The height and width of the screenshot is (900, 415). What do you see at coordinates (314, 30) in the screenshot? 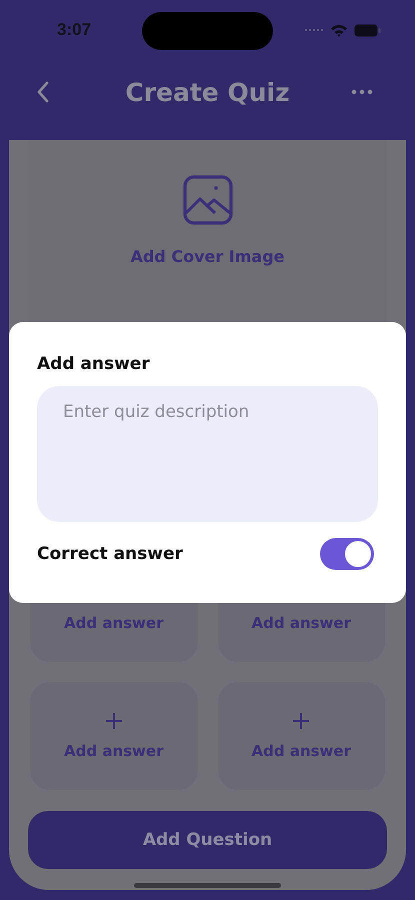
I see `signal-icon` at bounding box center [314, 30].